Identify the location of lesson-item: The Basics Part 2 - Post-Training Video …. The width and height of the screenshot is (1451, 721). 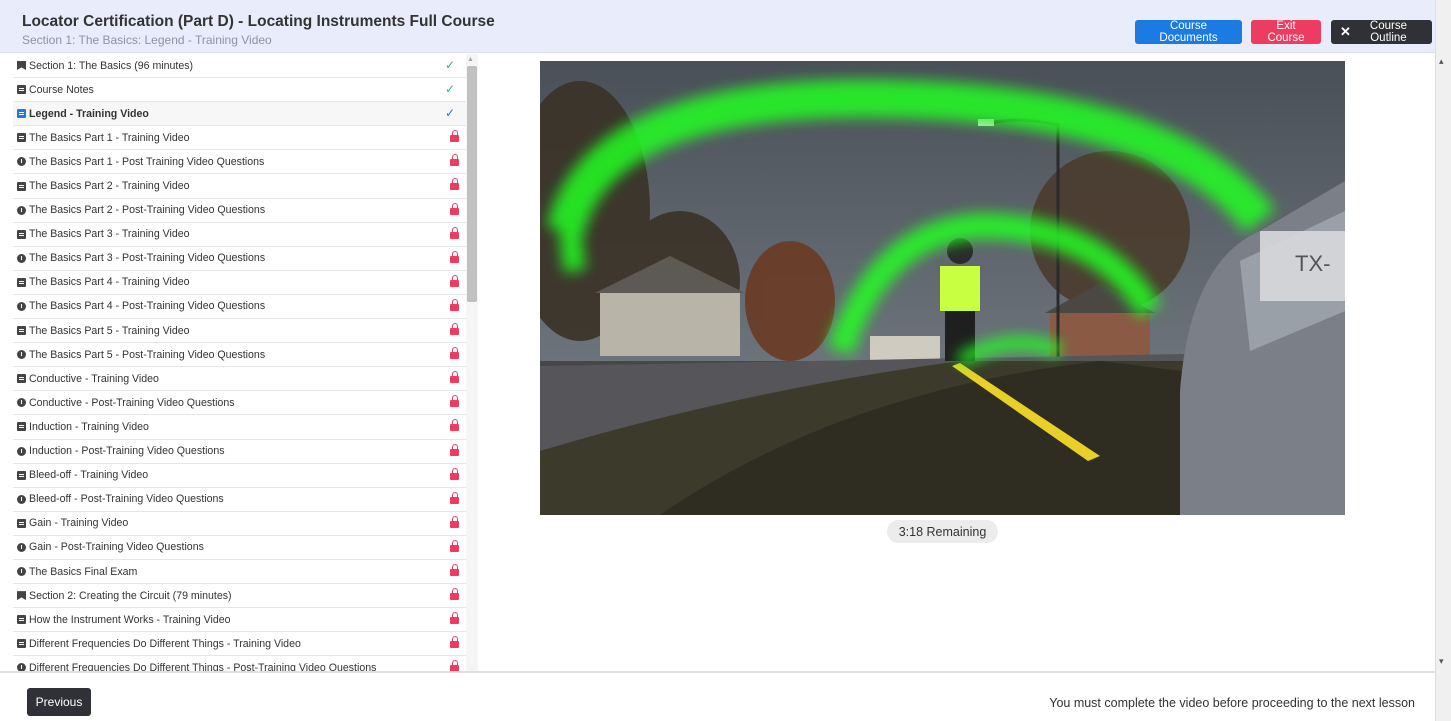
(245, 211).